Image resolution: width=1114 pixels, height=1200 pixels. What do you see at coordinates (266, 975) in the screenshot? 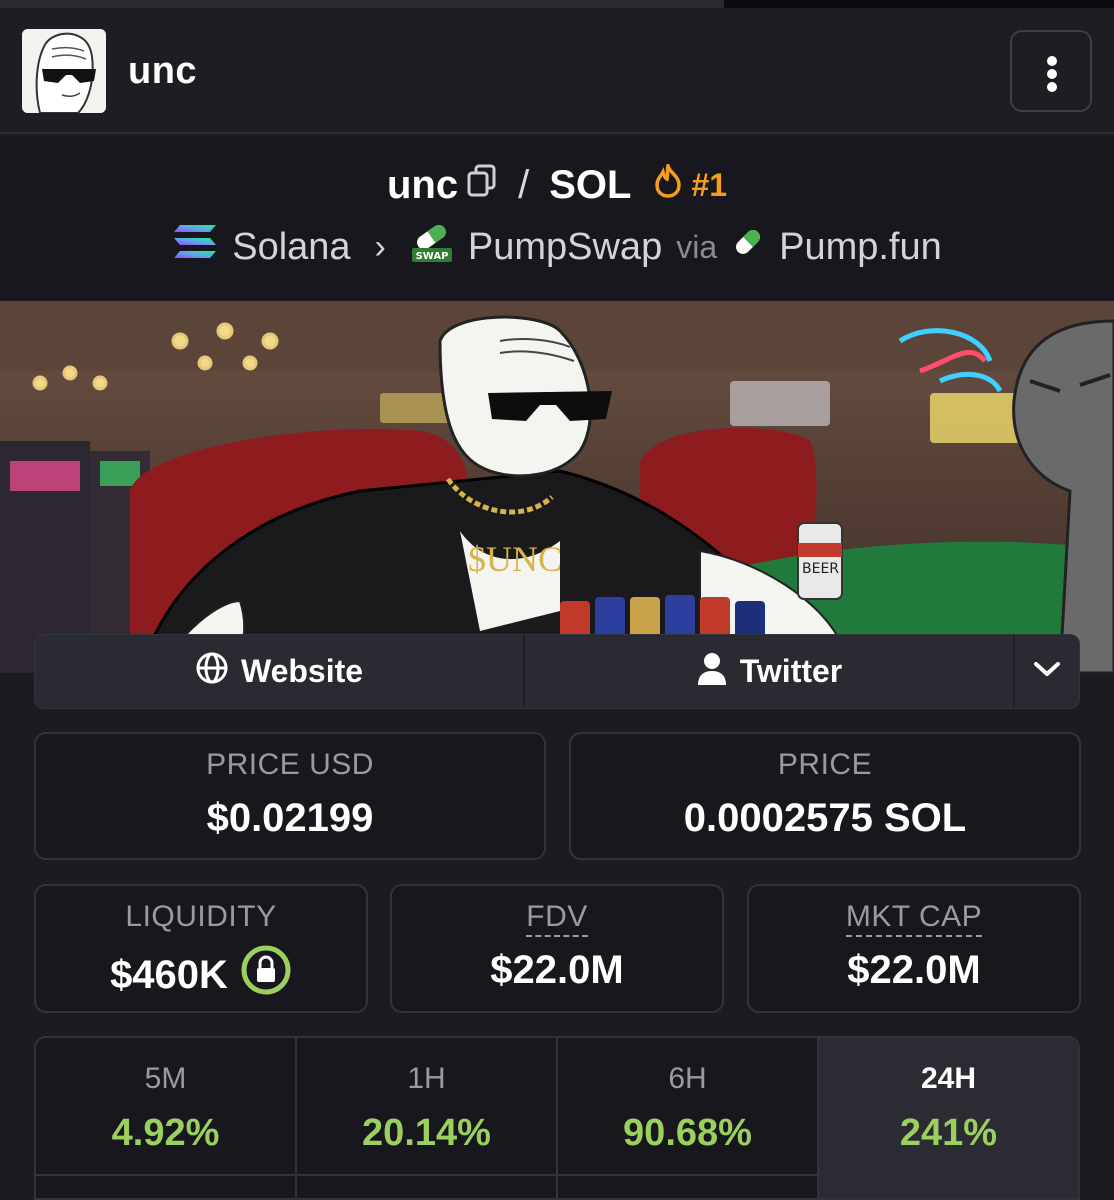
I see `lock-icon` at bounding box center [266, 975].